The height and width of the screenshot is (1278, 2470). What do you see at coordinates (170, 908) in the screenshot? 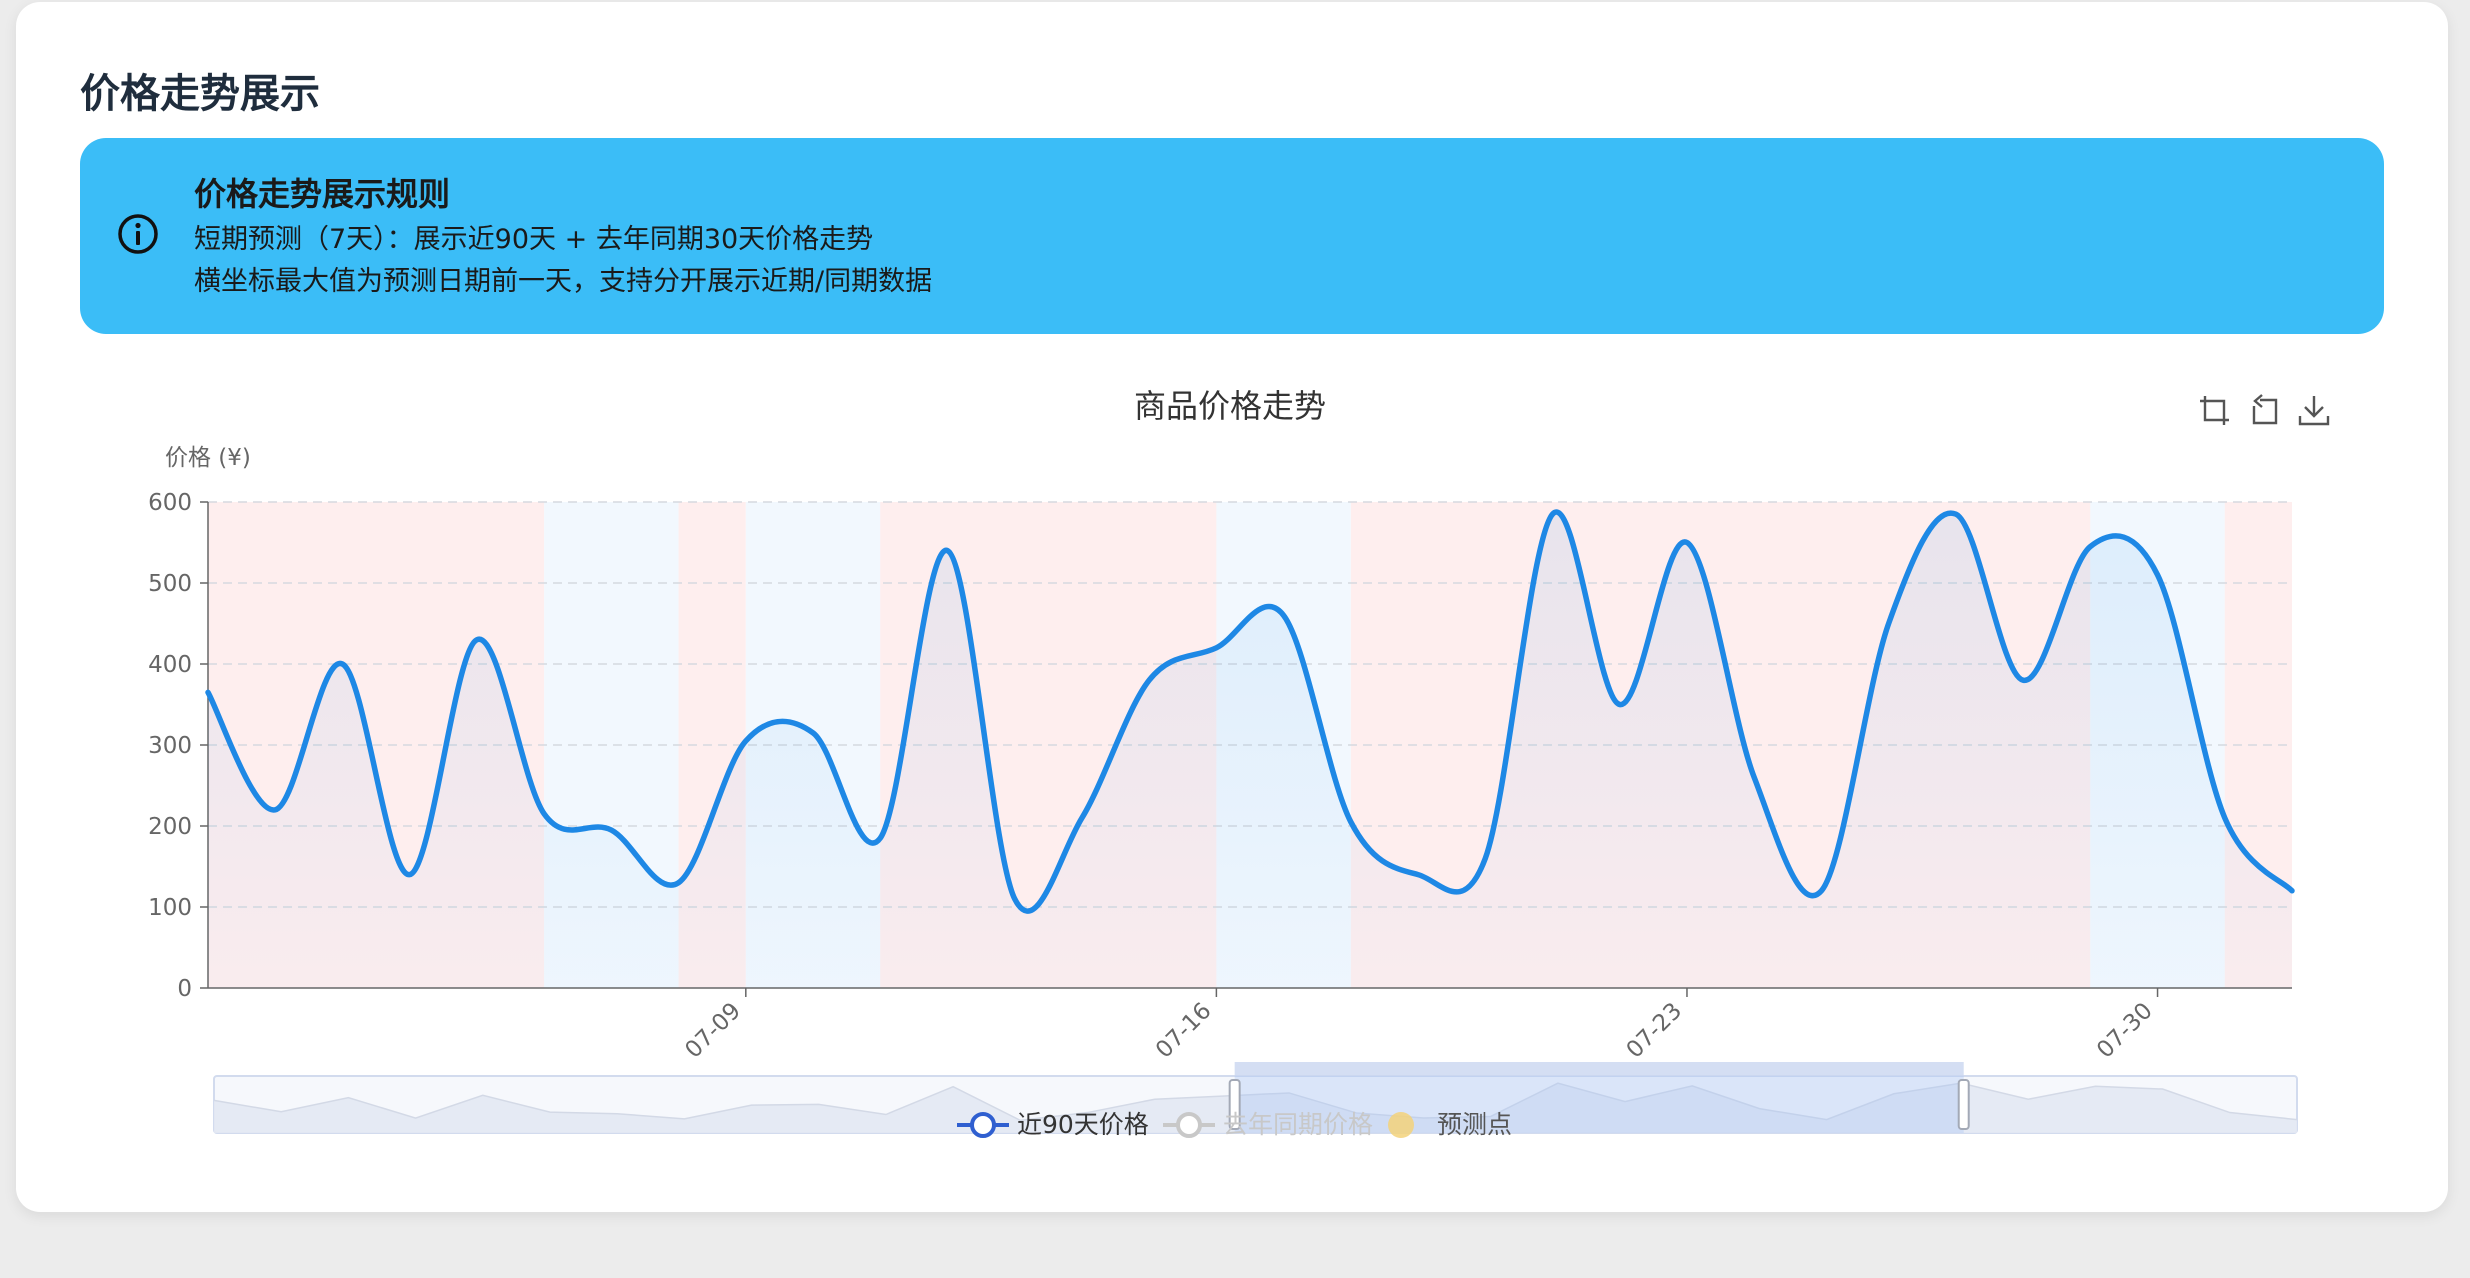
I see `y-tick-label: 100` at bounding box center [170, 908].